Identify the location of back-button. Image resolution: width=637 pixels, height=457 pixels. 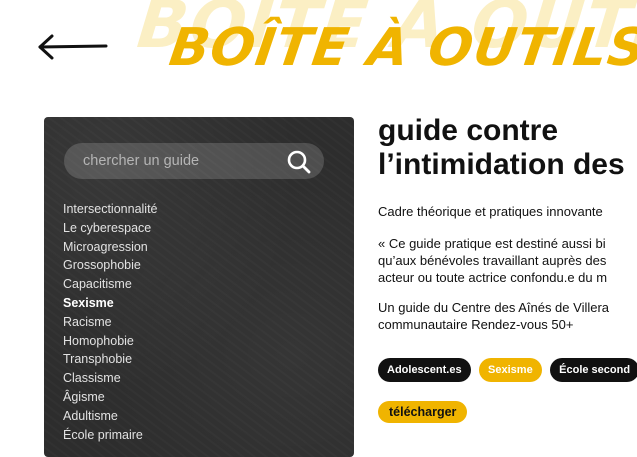
(73, 47).